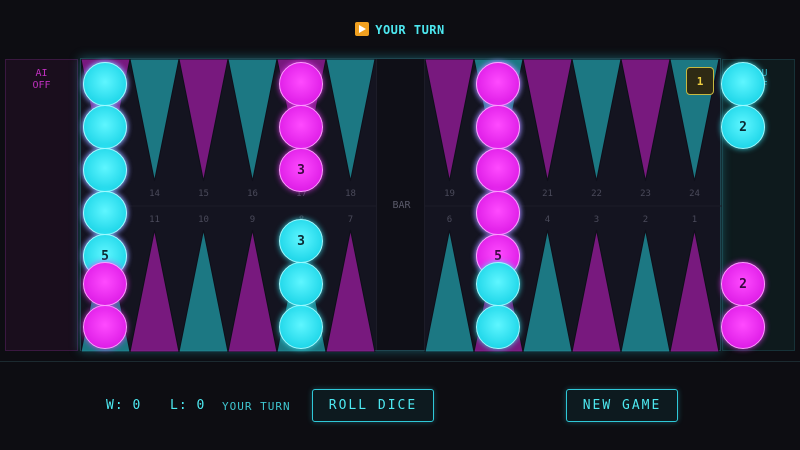 This screenshot has width=800, height=450. Describe the element at coordinates (301, 241) in the screenshot. I see `cyan-checker: 3` at that location.